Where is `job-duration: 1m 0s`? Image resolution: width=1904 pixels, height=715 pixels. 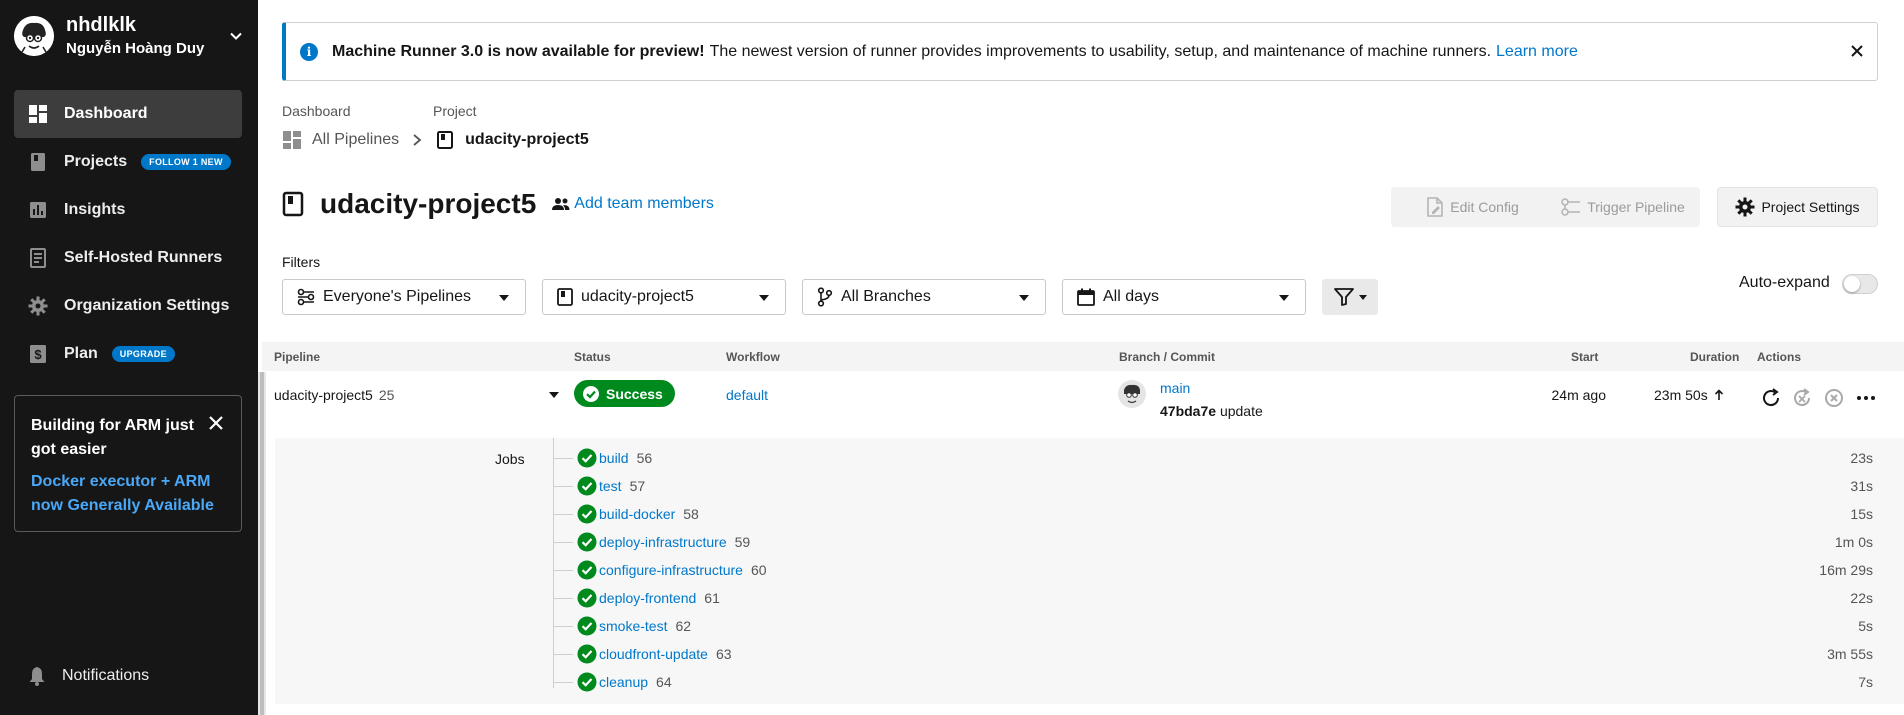
job-duration: 1m 0s is located at coordinates (1853, 542).